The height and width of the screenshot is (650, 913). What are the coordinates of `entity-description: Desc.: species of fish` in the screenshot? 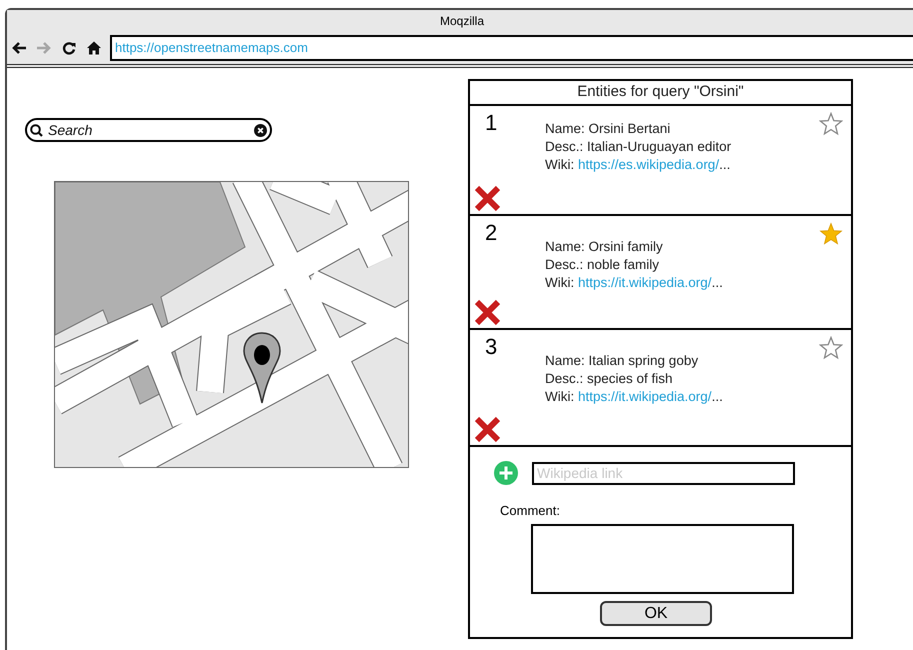 It's located at (609, 379).